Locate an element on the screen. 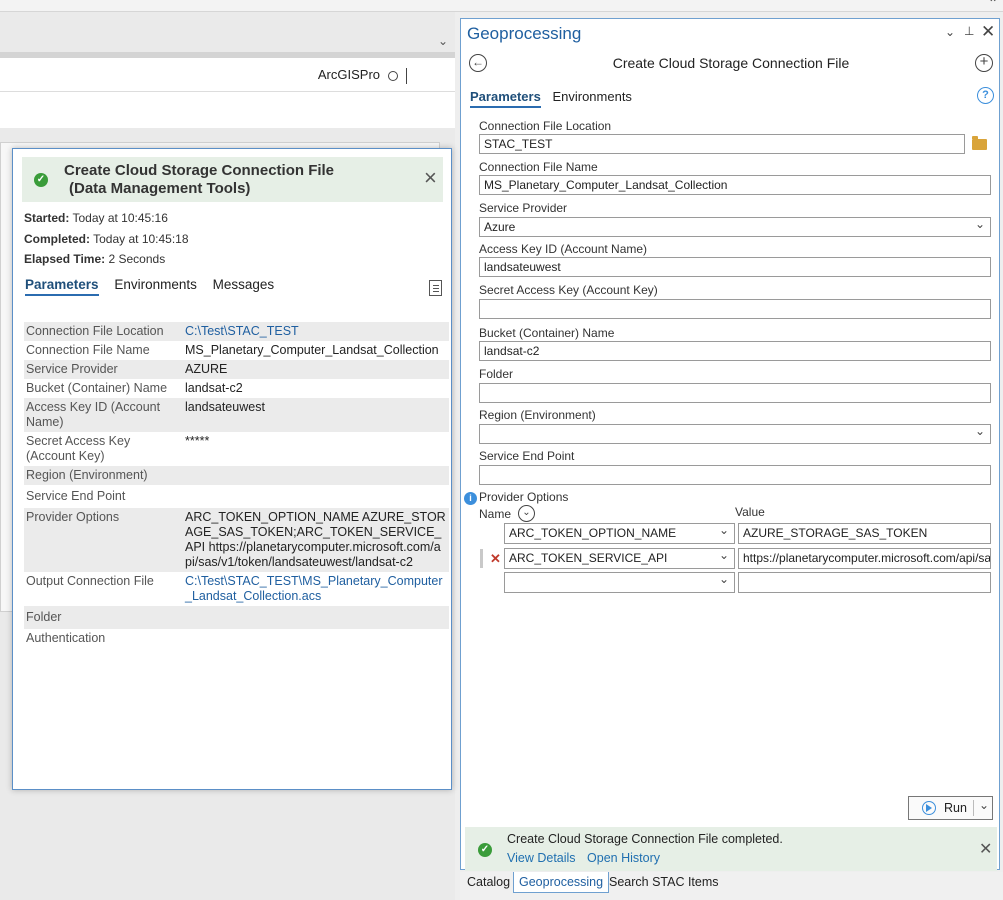 This screenshot has height=900, width=1003. tool-title: Create Cloud Storage Connection File is located at coordinates (731, 63).